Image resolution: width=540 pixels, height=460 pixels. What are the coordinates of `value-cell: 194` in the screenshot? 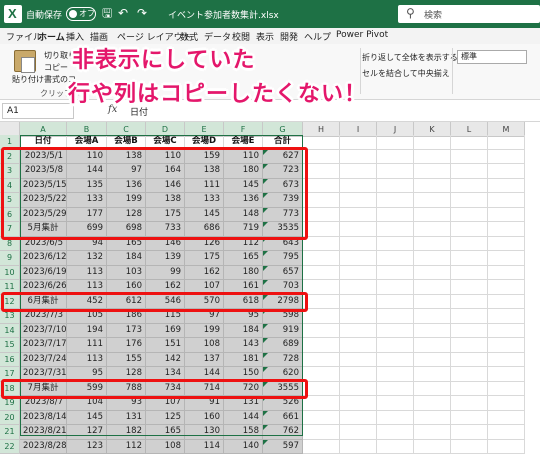 It's located at (87, 330).